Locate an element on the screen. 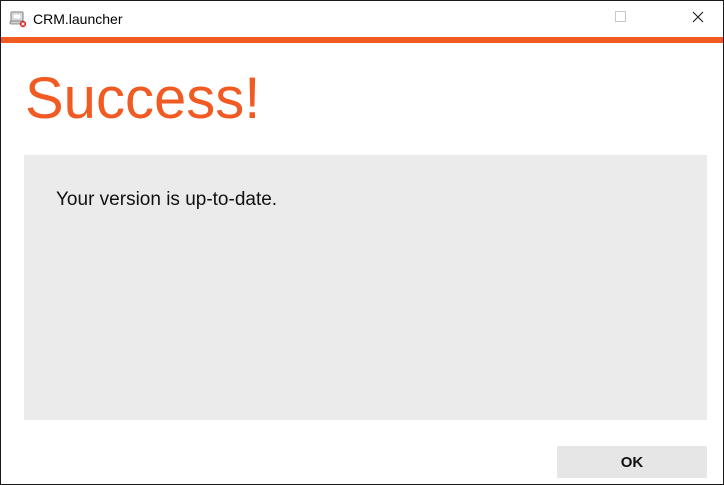  minimize-icon is located at coordinates (576, 19).